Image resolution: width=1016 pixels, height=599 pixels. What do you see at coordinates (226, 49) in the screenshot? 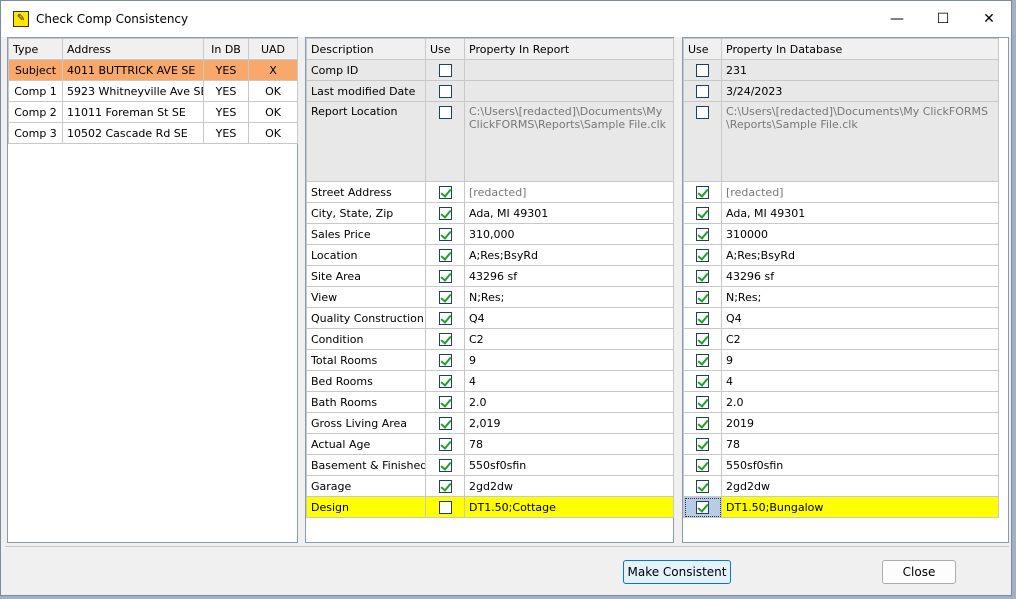
I see `column-header: In DB` at bounding box center [226, 49].